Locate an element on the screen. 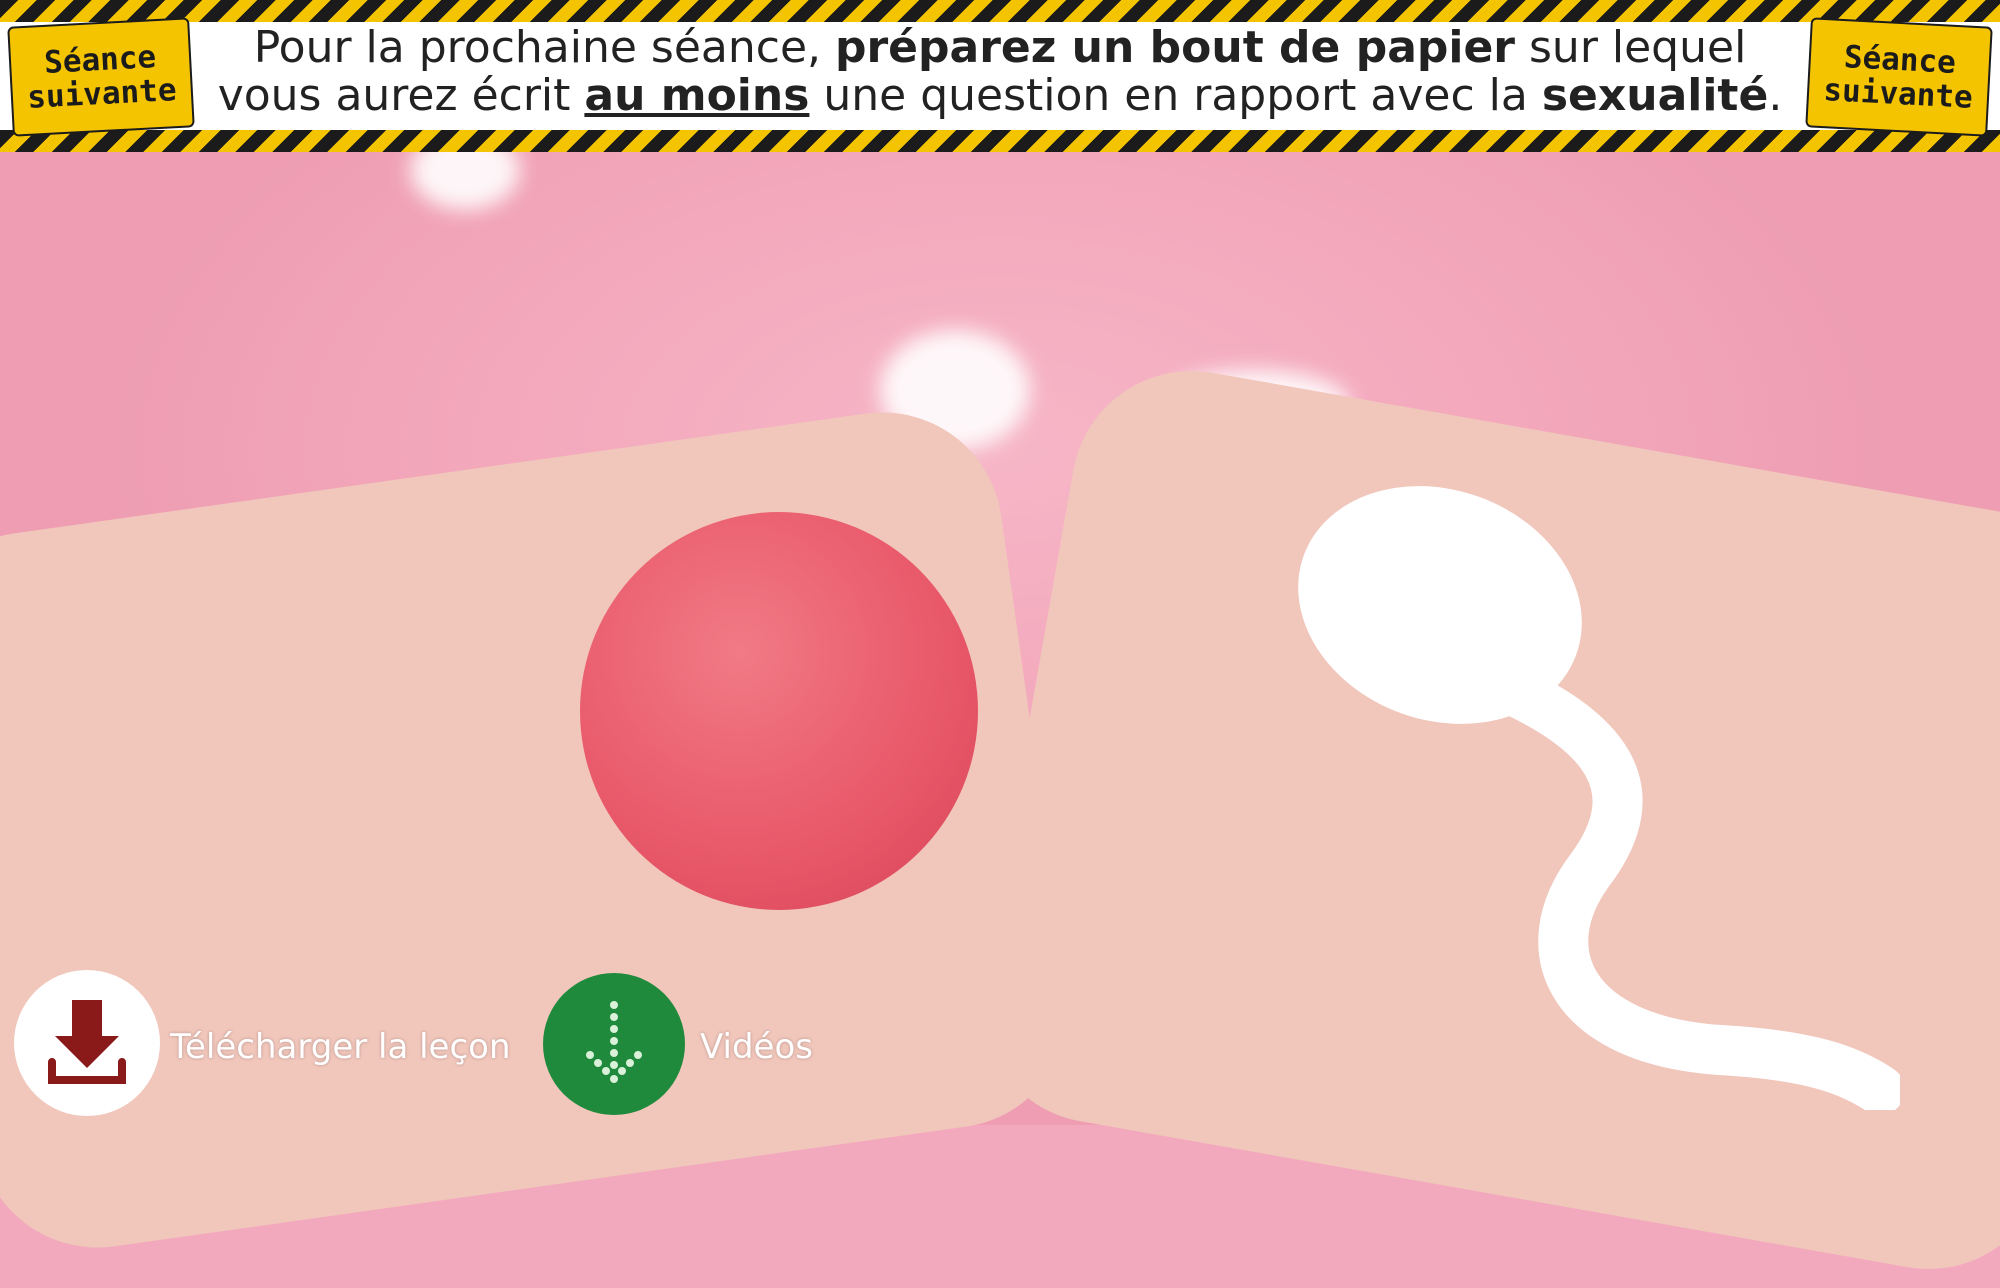 The height and width of the screenshot is (1288, 2000). videos-button is located at coordinates (614, 1044).